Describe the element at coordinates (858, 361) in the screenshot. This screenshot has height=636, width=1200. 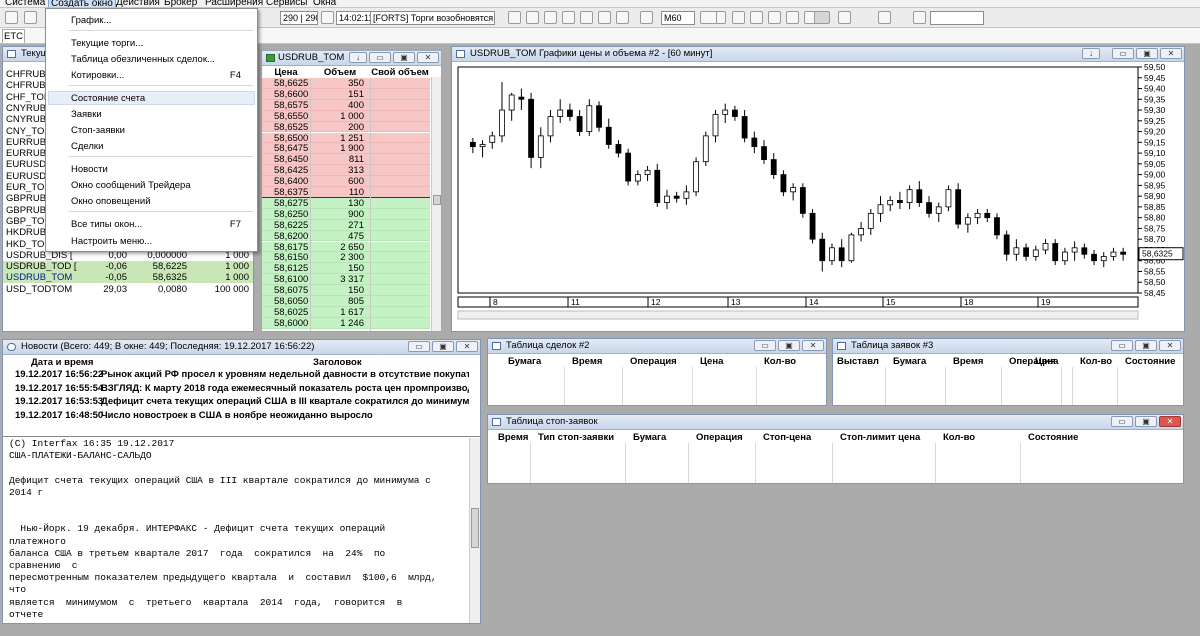
I see `column-header: Выставл` at that location.